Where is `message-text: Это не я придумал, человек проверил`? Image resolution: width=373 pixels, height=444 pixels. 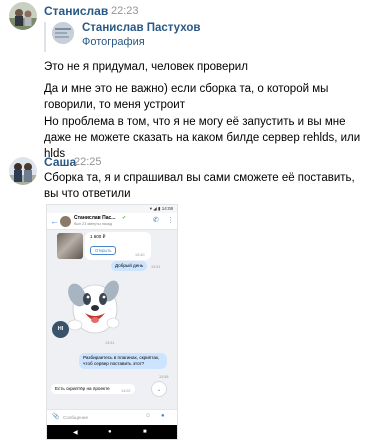 message-text: Это не я придумал, человек проверил is located at coordinates (146, 67).